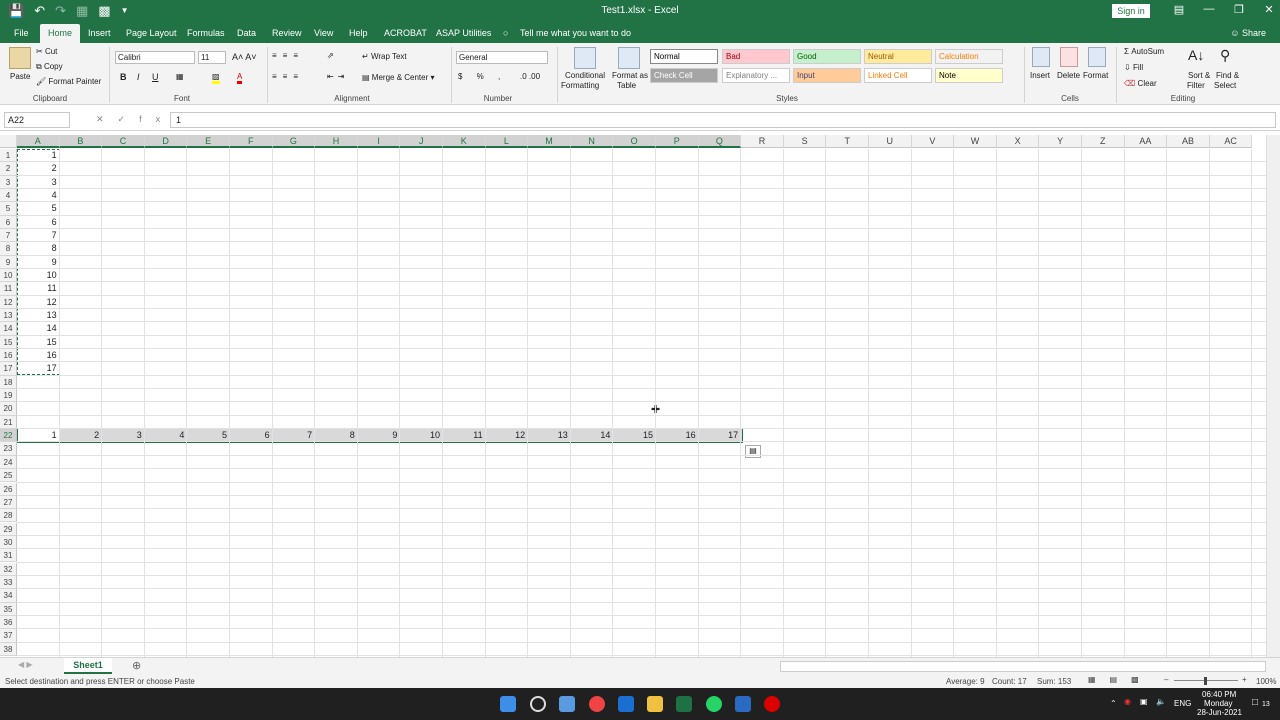 The height and width of the screenshot is (720, 1280). Describe the element at coordinates (8, 196) in the screenshot. I see `row-header: 4` at that location.